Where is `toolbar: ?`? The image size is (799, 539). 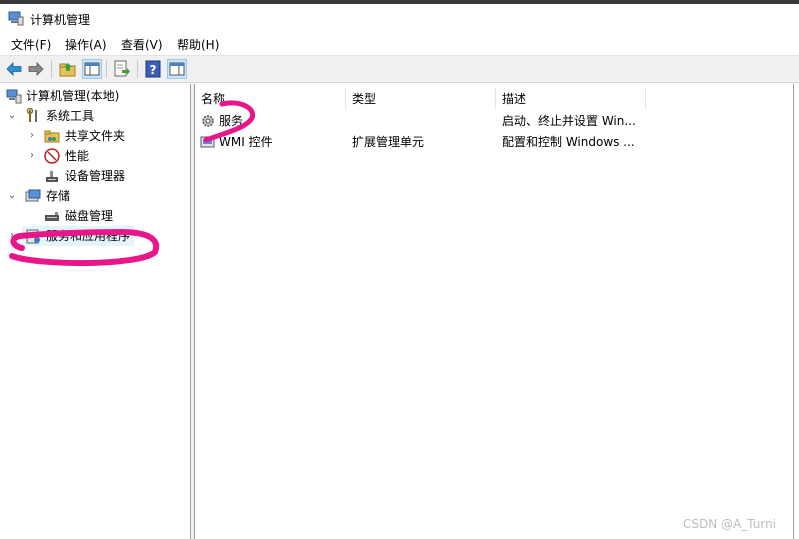
toolbar: ? is located at coordinates (399, 69).